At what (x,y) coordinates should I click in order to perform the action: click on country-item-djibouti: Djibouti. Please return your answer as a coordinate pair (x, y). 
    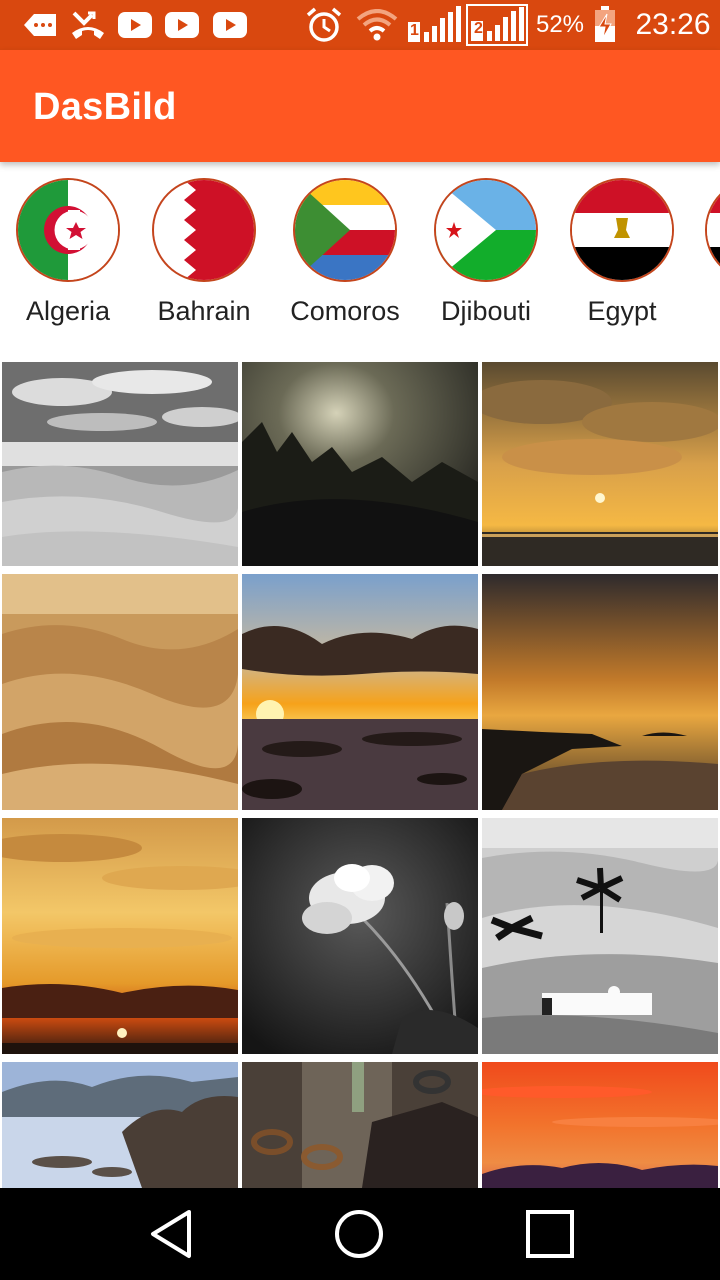
    Looking at the image, I should click on (486, 252).